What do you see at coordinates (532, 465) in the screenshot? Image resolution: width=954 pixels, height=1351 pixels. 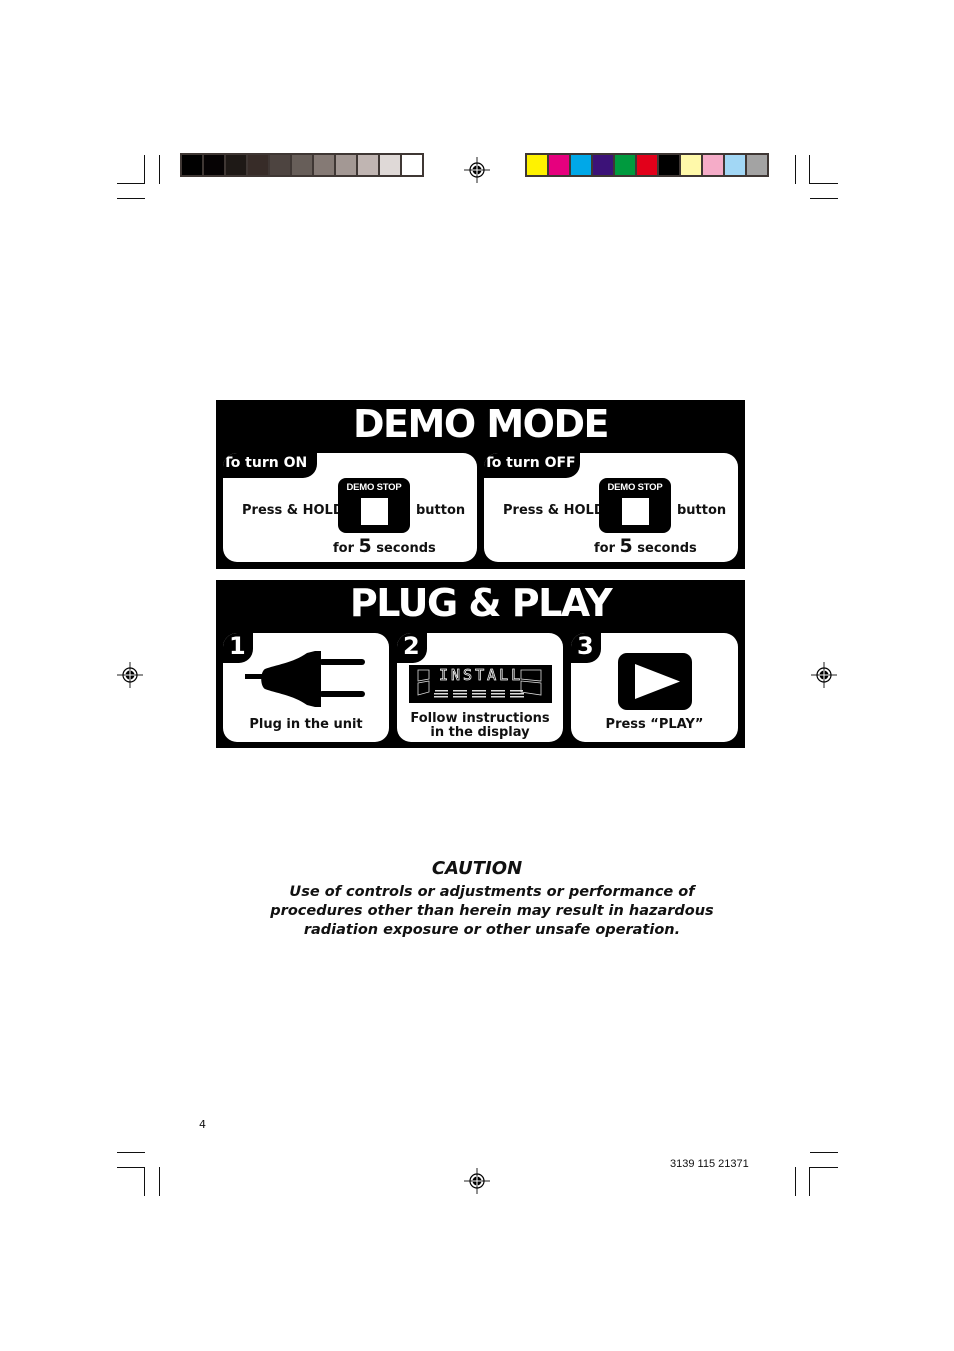 I see `turn-off-tab: To turn OFF` at bounding box center [532, 465].